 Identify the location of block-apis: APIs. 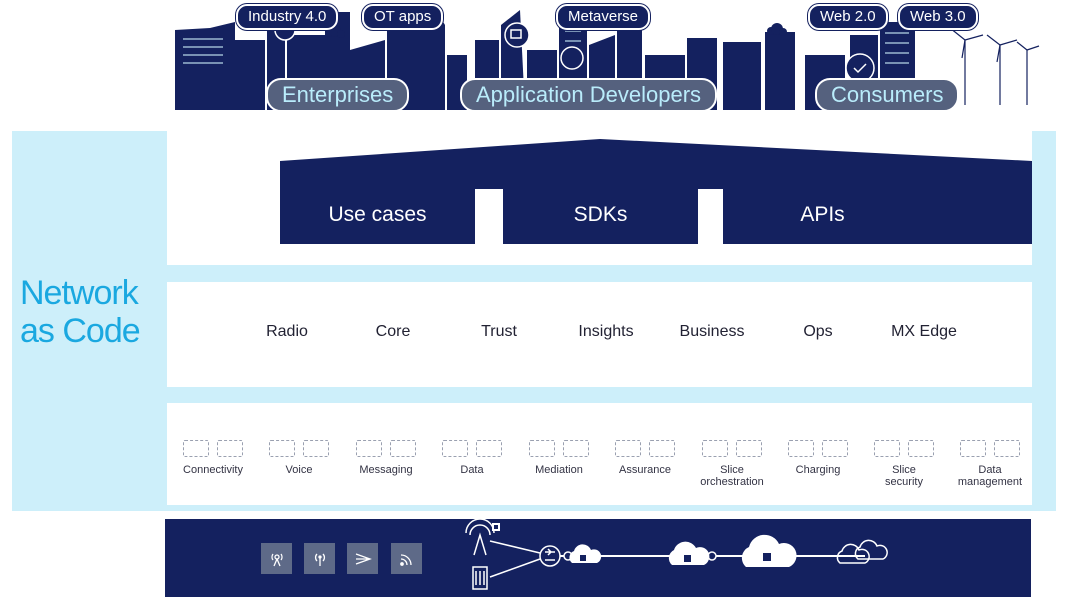
(877, 215).